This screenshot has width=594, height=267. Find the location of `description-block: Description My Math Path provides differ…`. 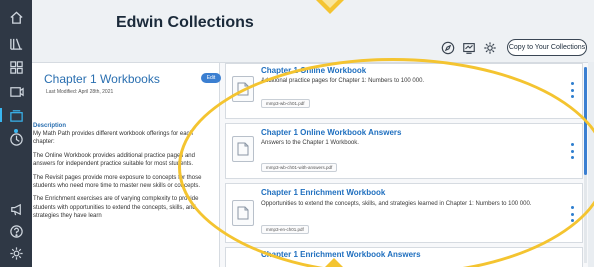

description-block: Description My Math Path provides differ… is located at coordinates (120, 172).